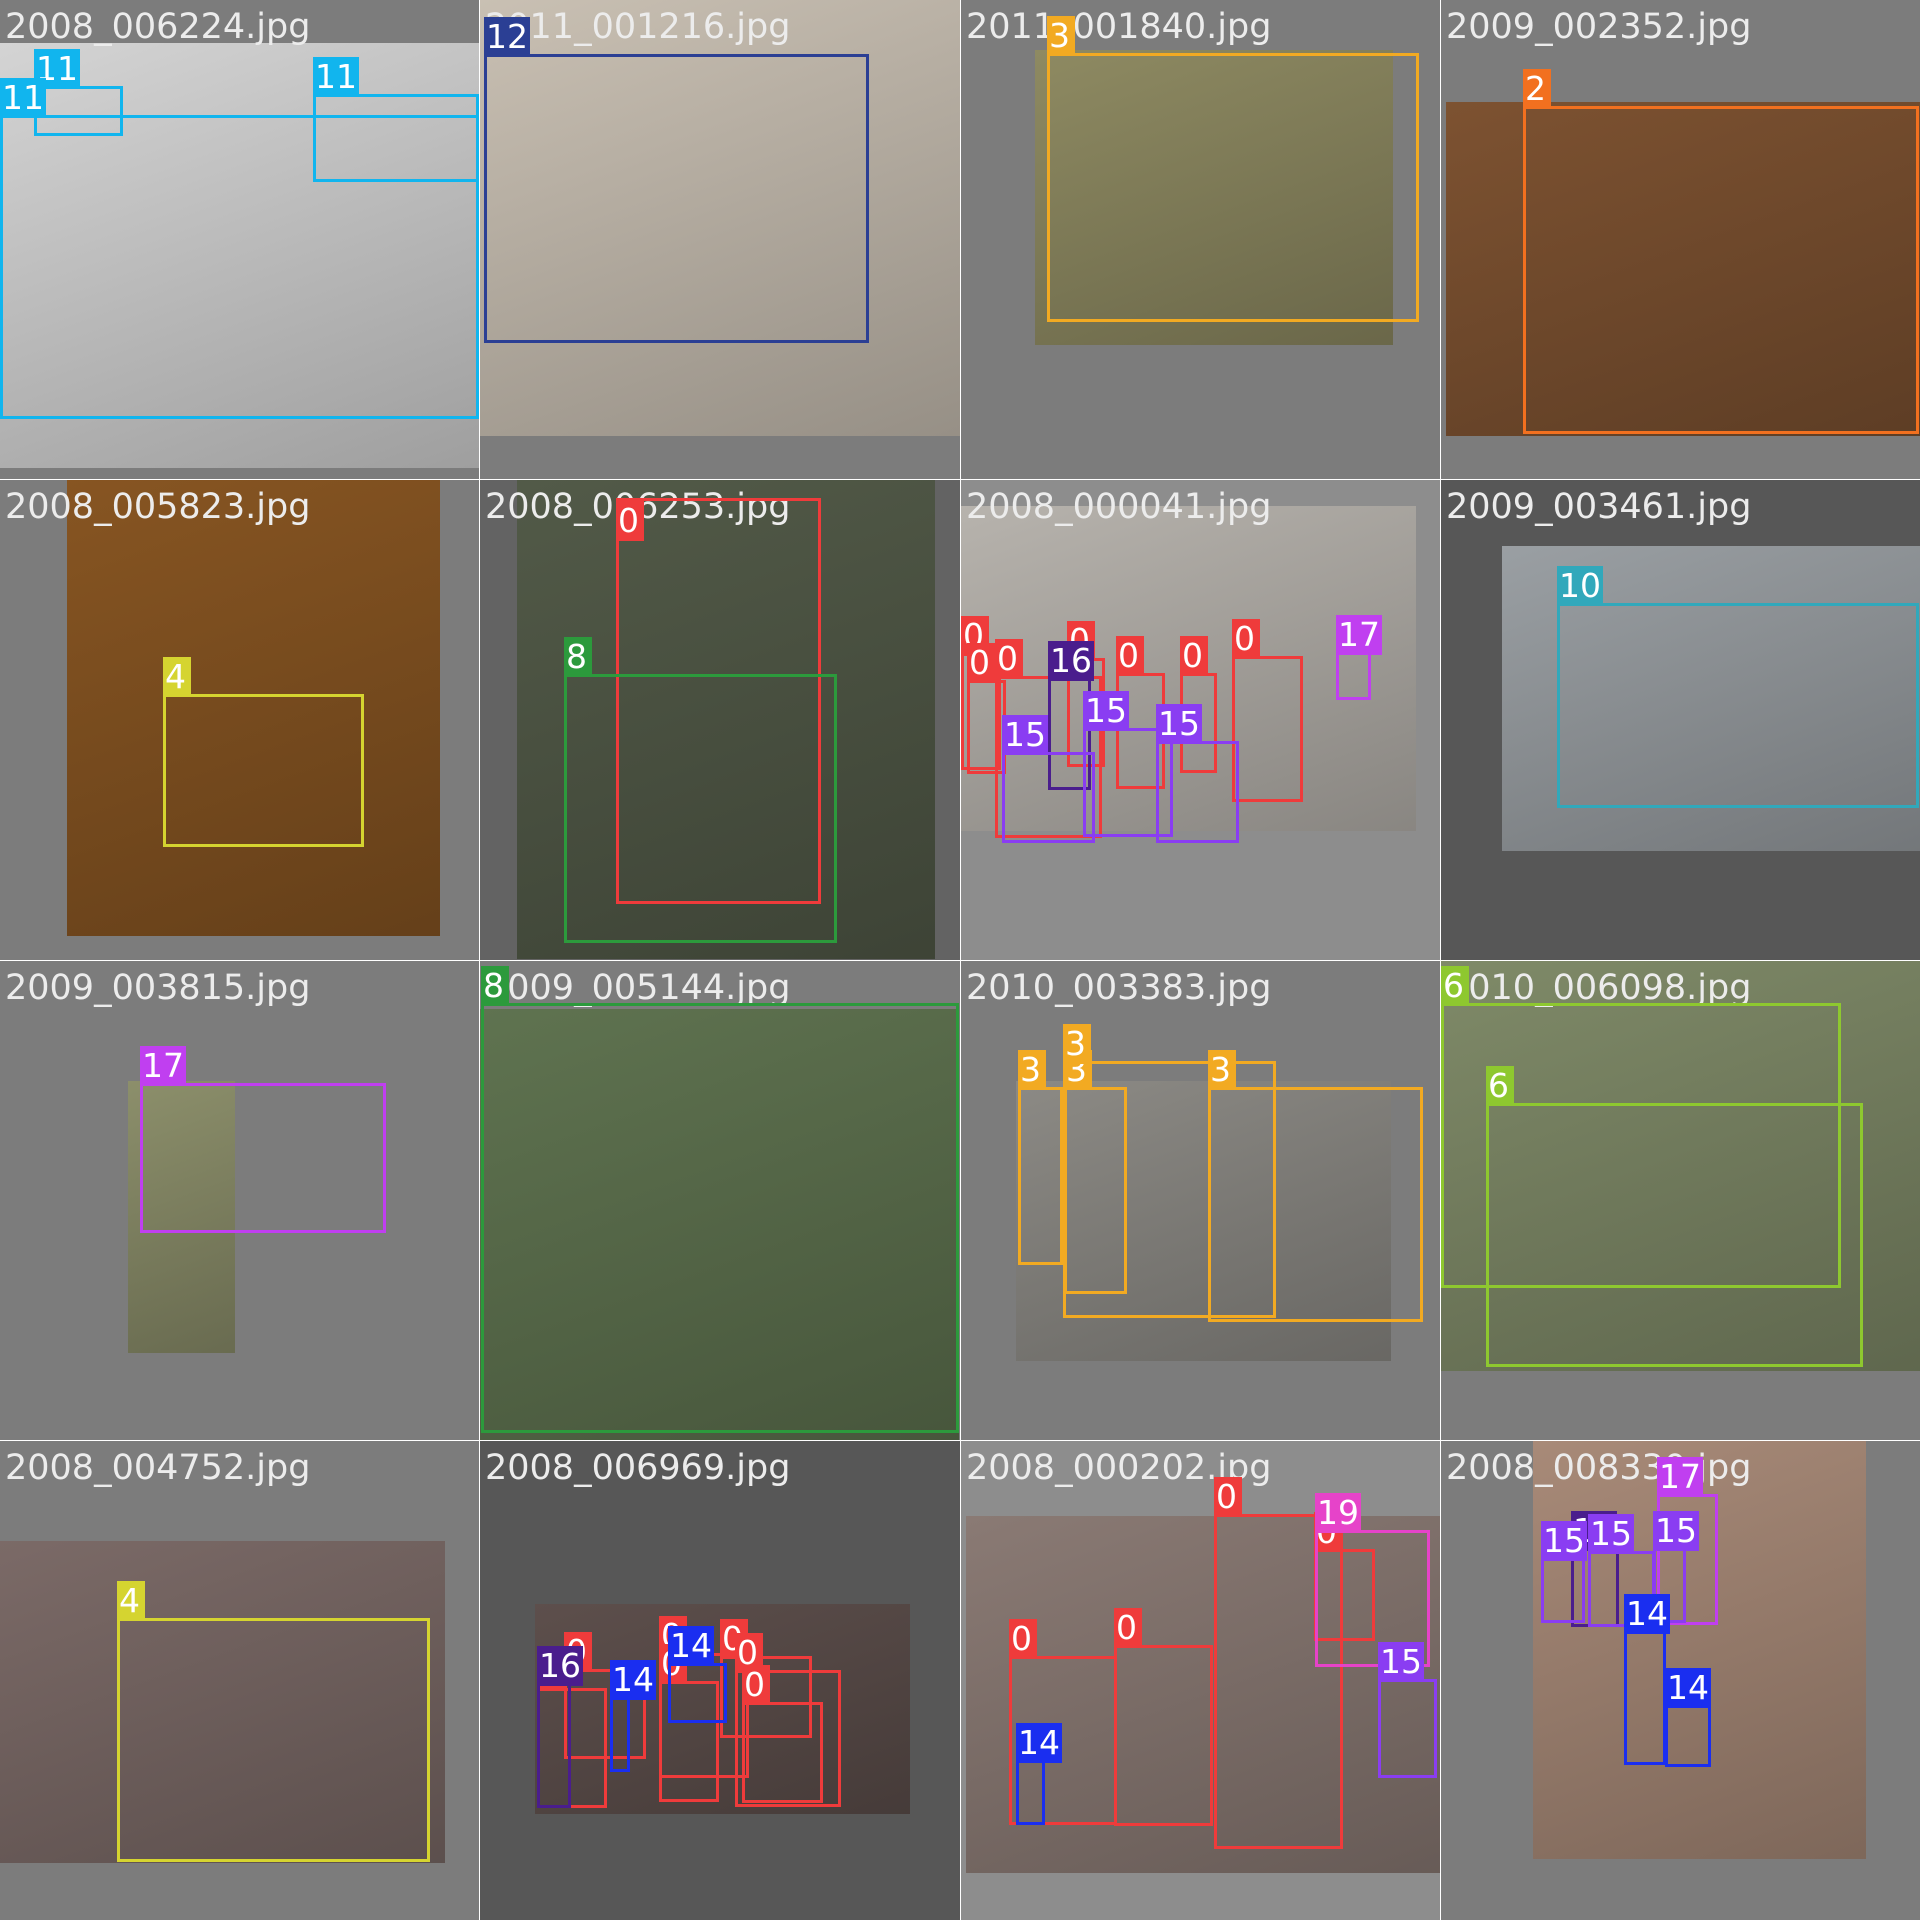 This screenshot has height=1920, width=1920. I want to click on class-label: 2, so click(1537, 89).